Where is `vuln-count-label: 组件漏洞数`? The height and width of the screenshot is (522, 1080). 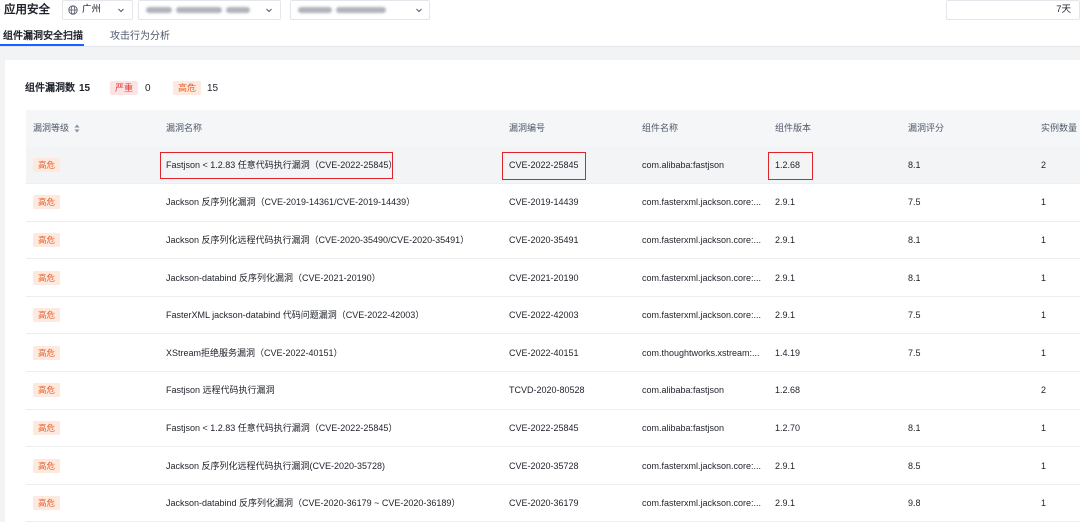 vuln-count-label: 组件漏洞数 is located at coordinates (50, 88).